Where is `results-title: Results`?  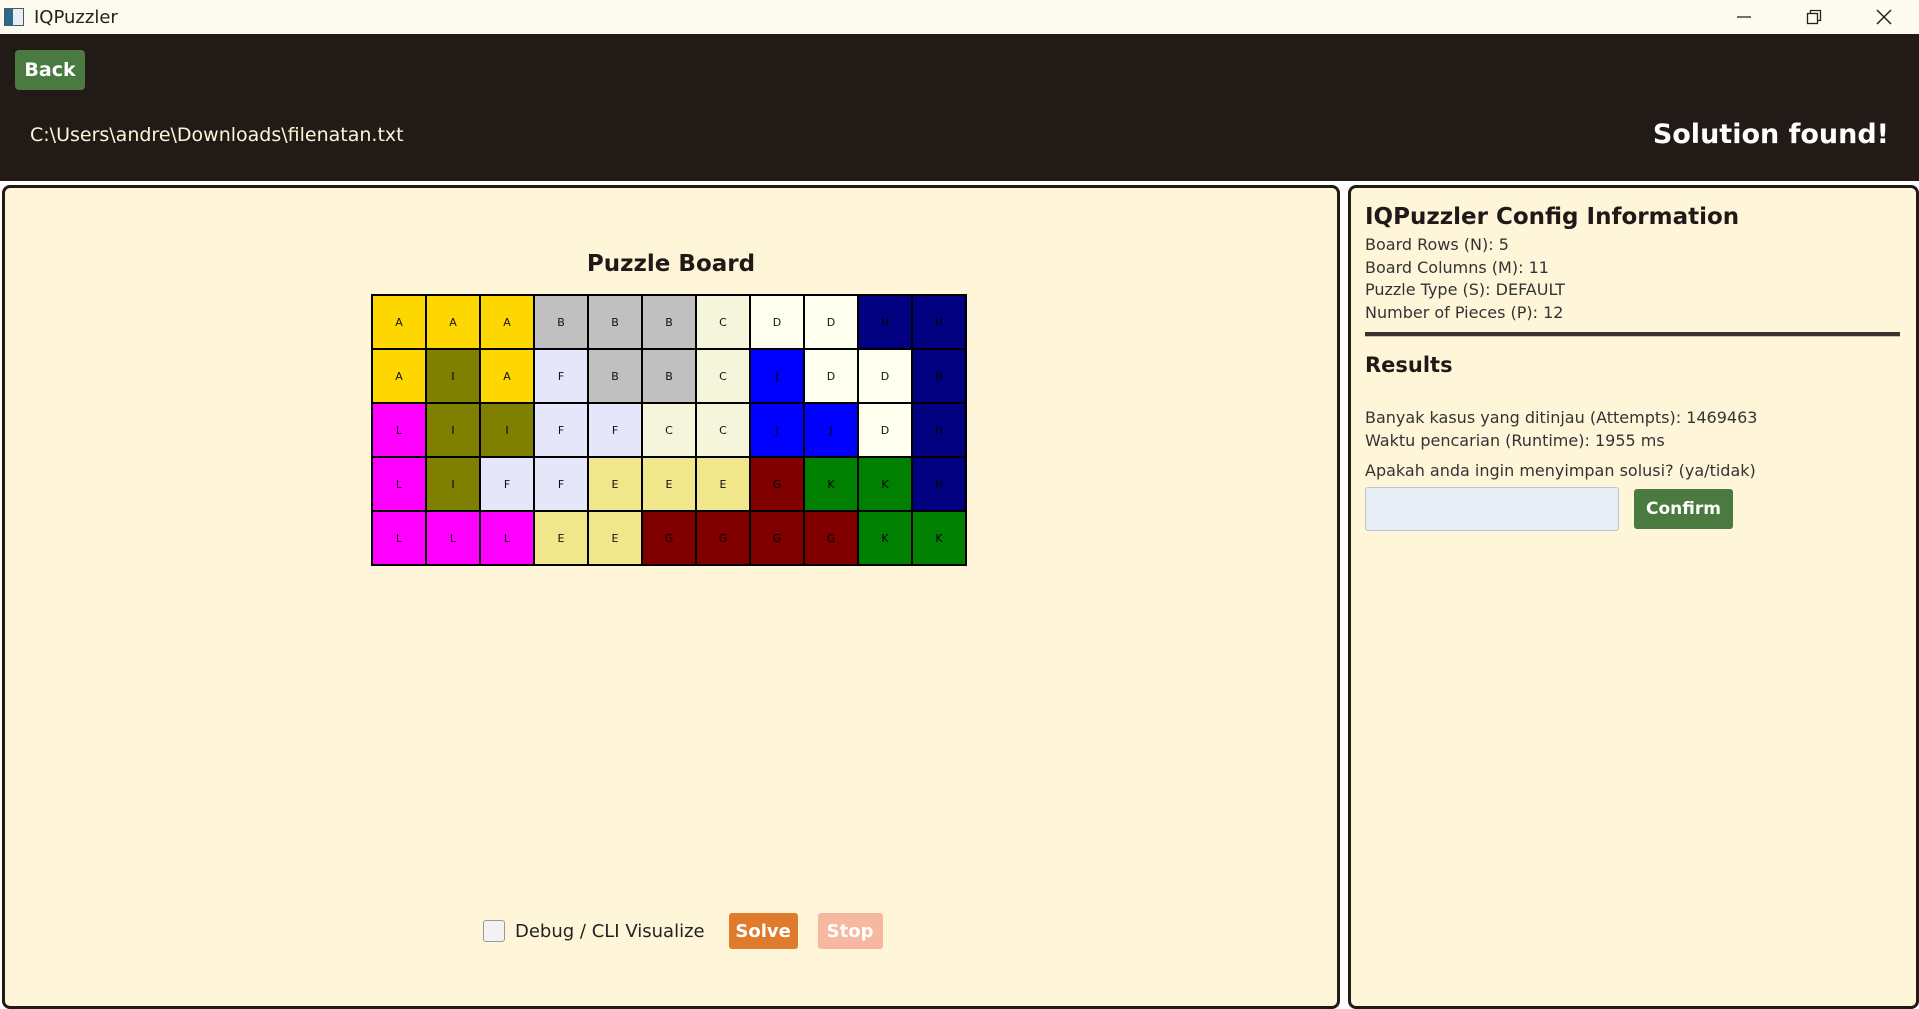 results-title: Results is located at coordinates (1409, 365).